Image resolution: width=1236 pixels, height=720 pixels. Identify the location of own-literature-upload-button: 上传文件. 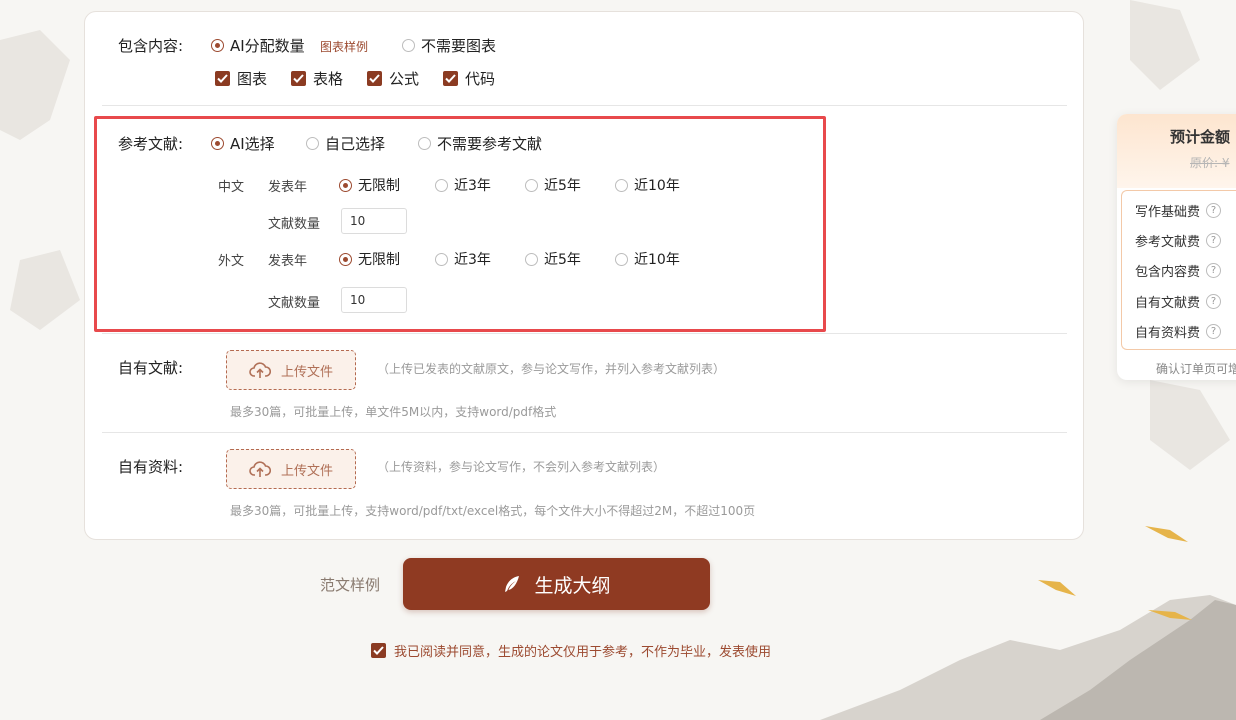
(291, 370).